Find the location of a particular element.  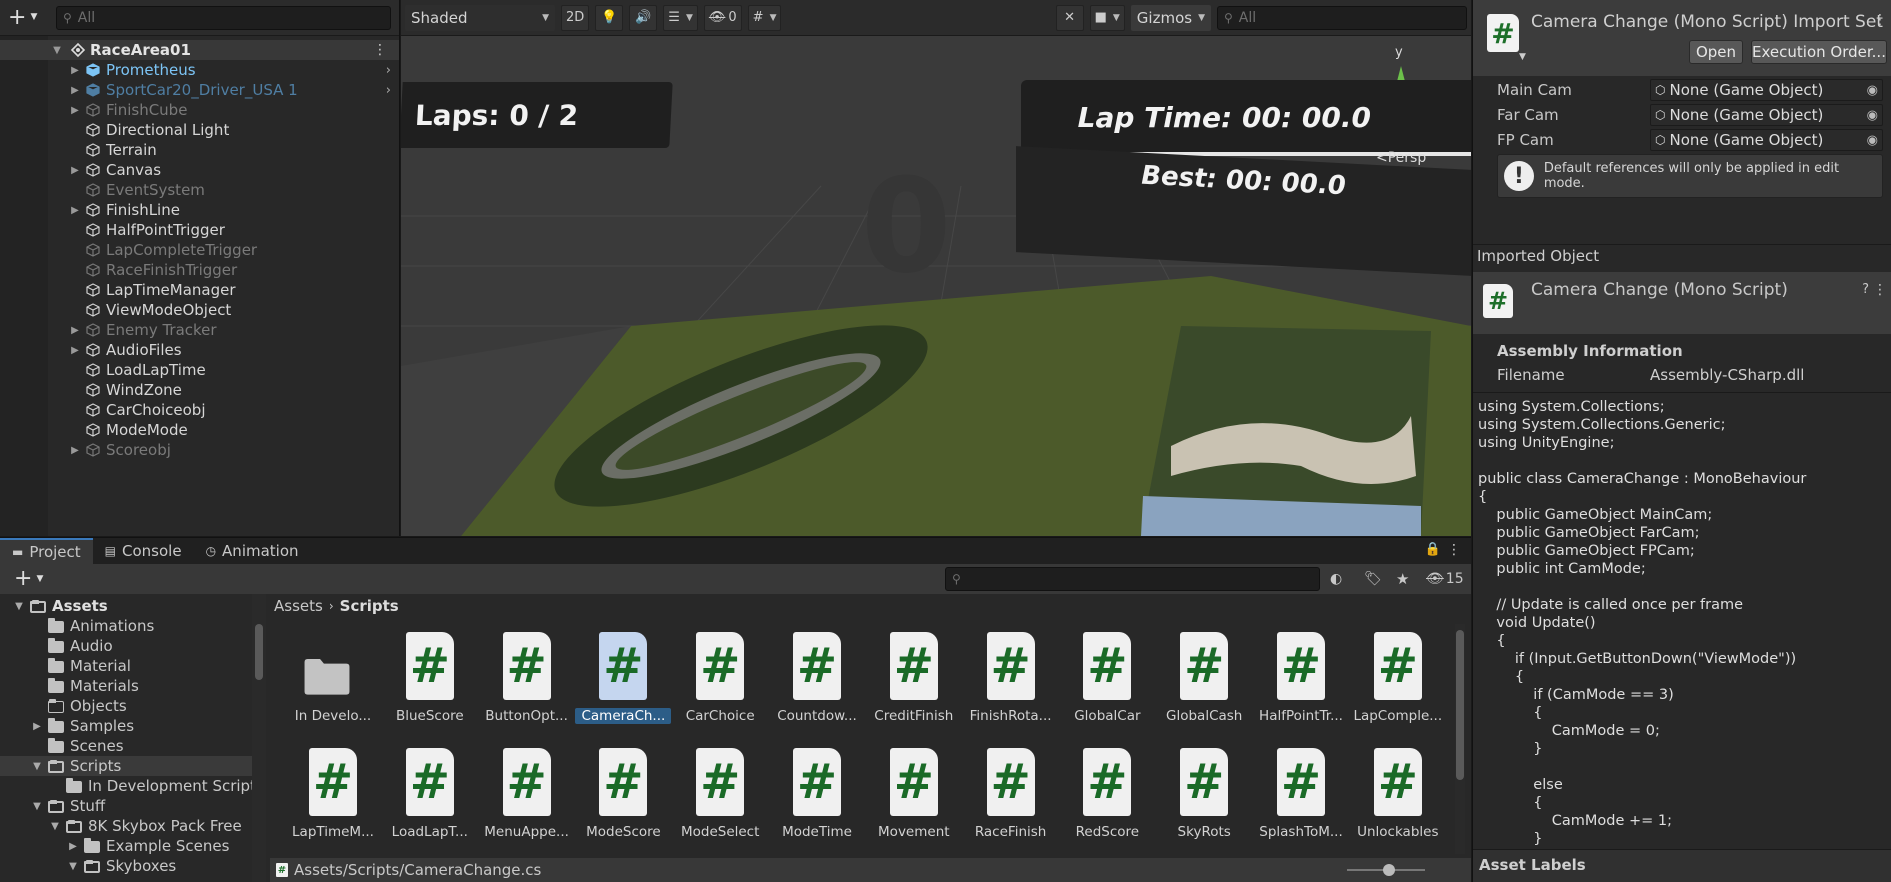

shading-mode-dropdown: Shaded ▼ is located at coordinates (480, 17).